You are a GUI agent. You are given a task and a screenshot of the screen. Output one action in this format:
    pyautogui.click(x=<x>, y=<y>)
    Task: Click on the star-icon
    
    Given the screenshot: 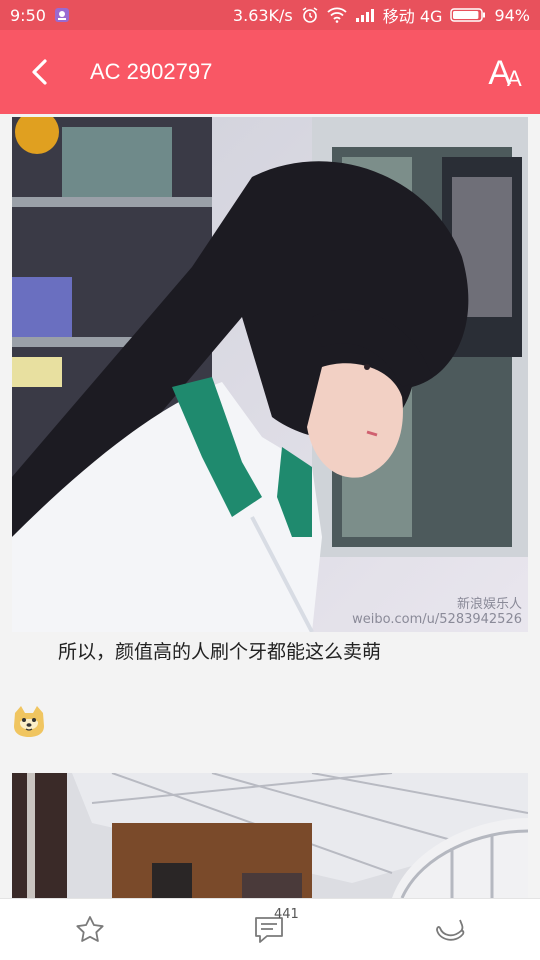 What is the action you would take?
    pyautogui.click(x=90, y=928)
    